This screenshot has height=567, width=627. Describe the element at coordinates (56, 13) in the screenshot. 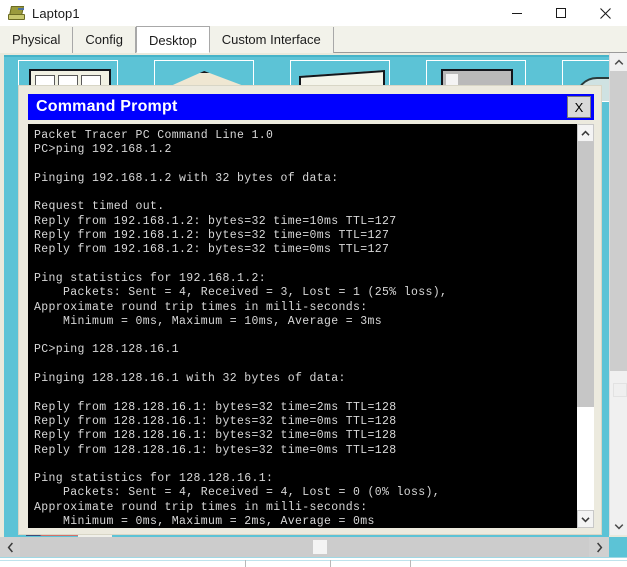

I see `window-title: Laptop1` at that location.